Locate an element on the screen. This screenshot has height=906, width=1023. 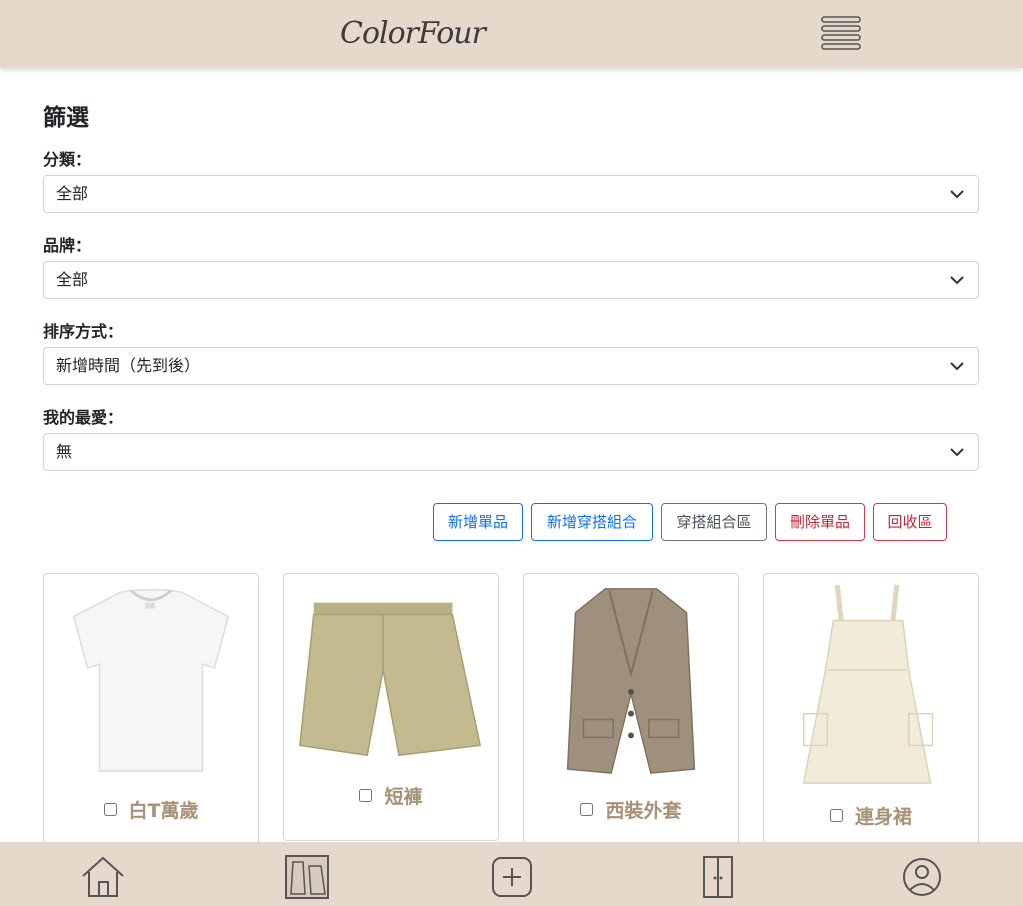
cream-dress-image is located at coordinates (868, 684).